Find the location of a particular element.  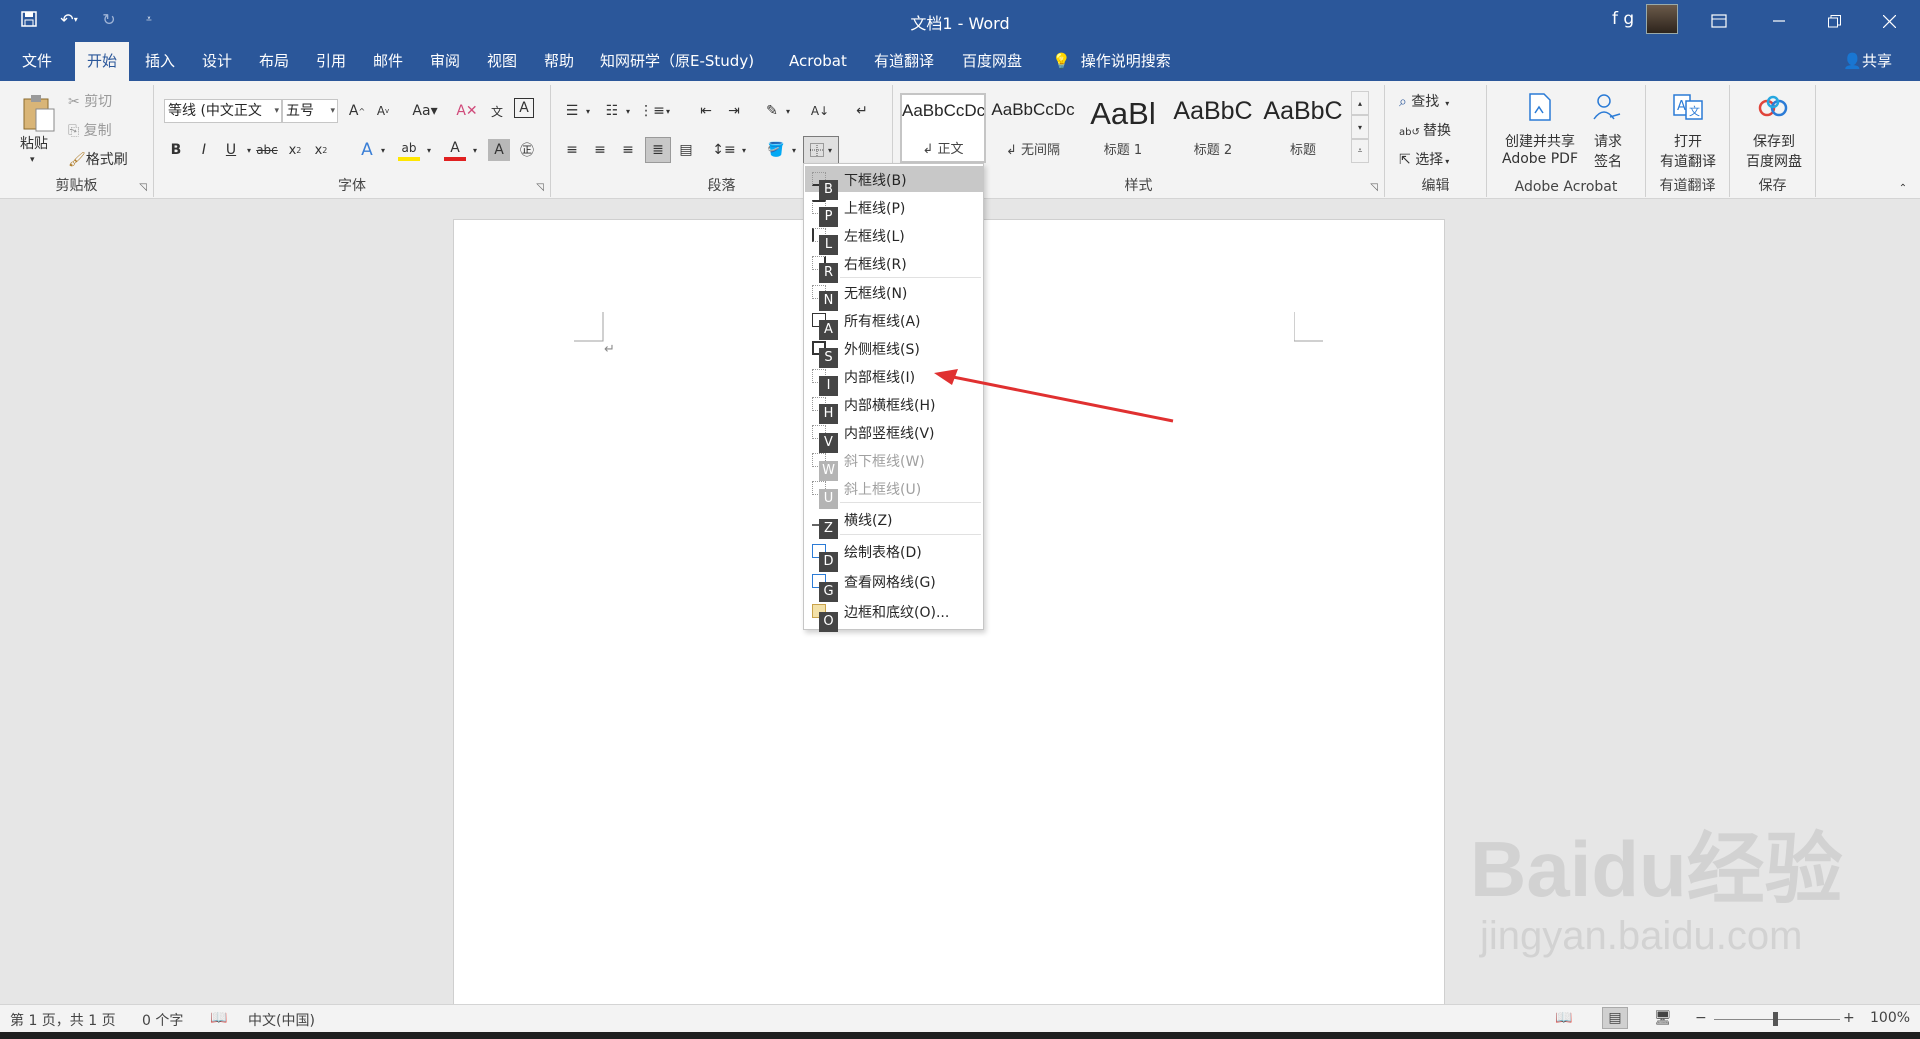

font-name-combo: 等线 (中文正文 ▾ is located at coordinates (223, 111).